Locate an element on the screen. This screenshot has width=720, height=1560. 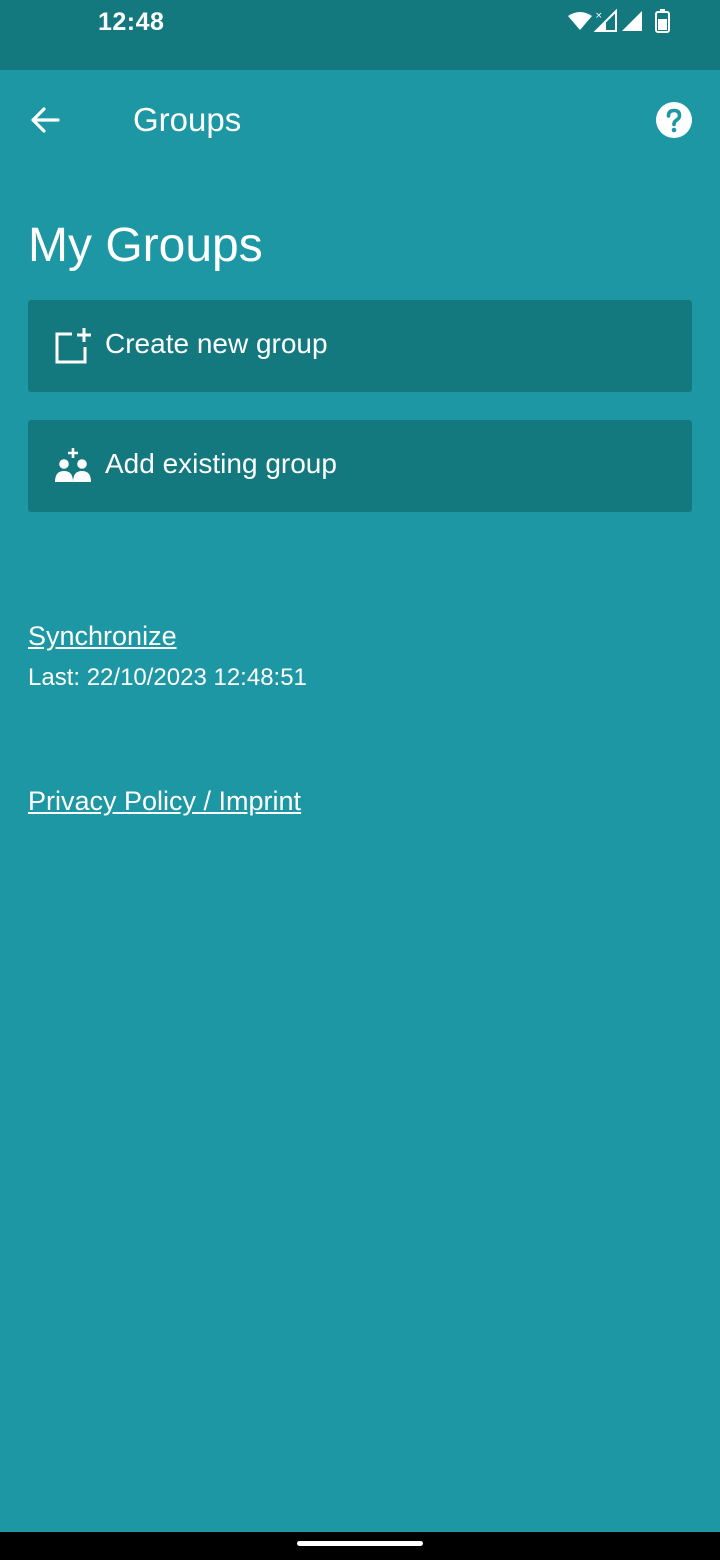
navigation-bar is located at coordinates (360, 1546).